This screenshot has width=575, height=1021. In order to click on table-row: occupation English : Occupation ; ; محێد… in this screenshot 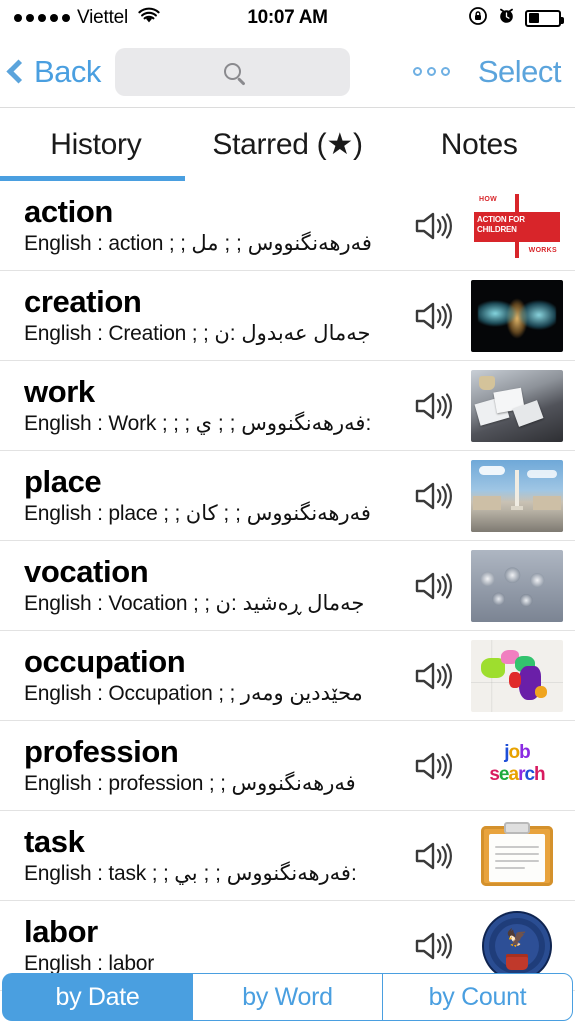, I will do `click(287, 676)`.